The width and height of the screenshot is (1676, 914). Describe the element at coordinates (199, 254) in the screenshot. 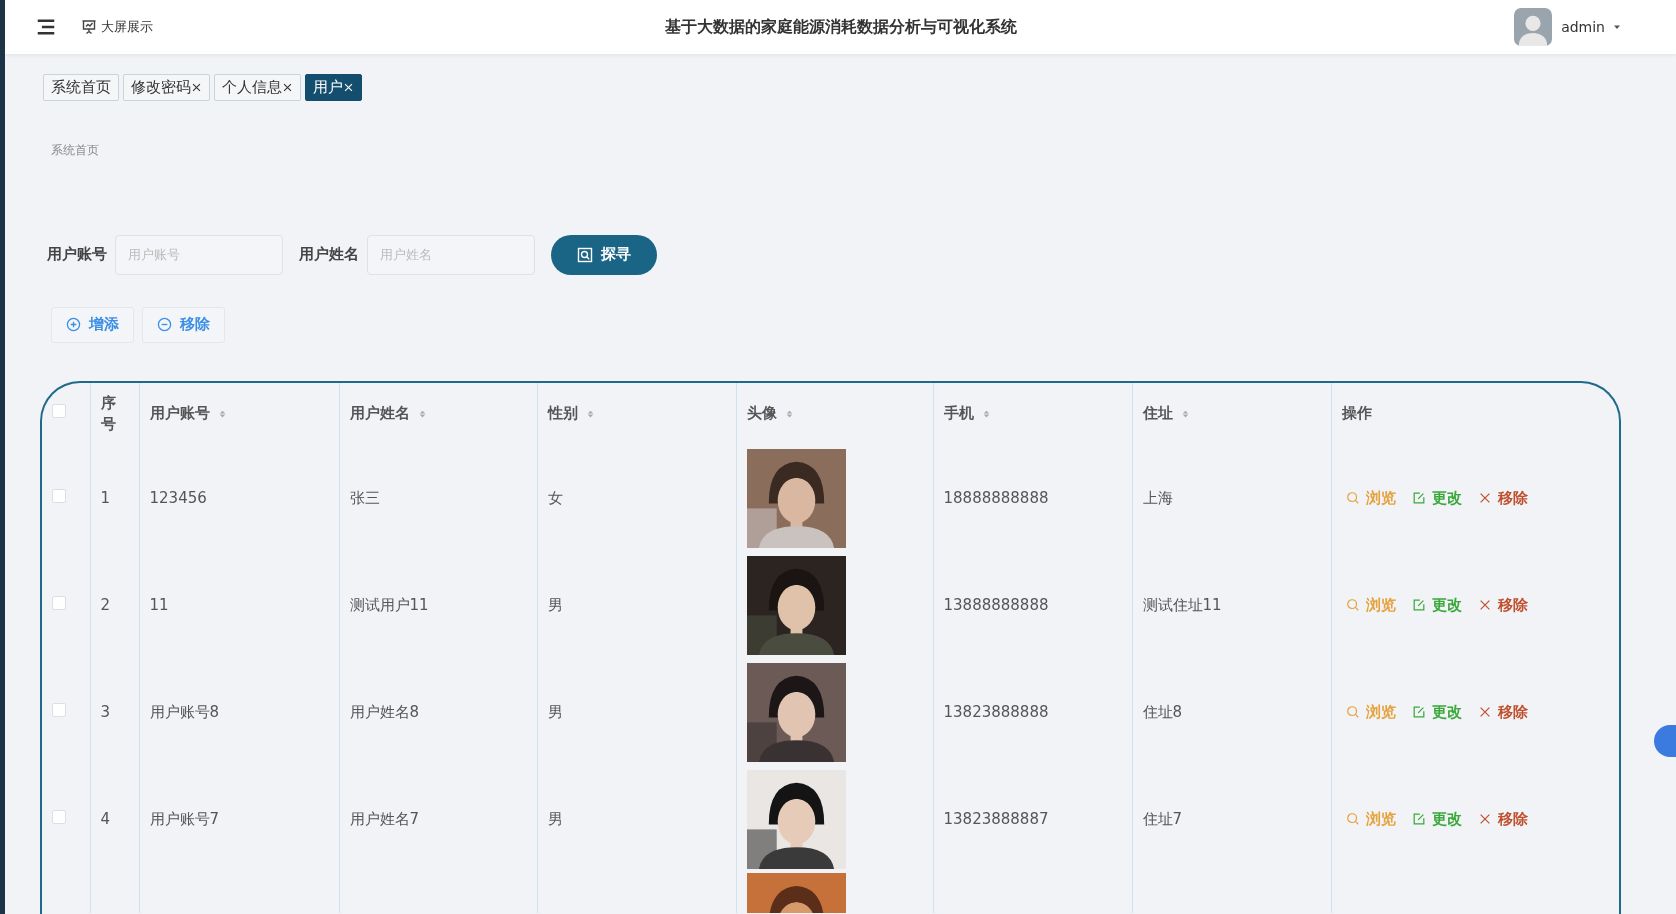

I see `search-field: 用户账号` at that location.